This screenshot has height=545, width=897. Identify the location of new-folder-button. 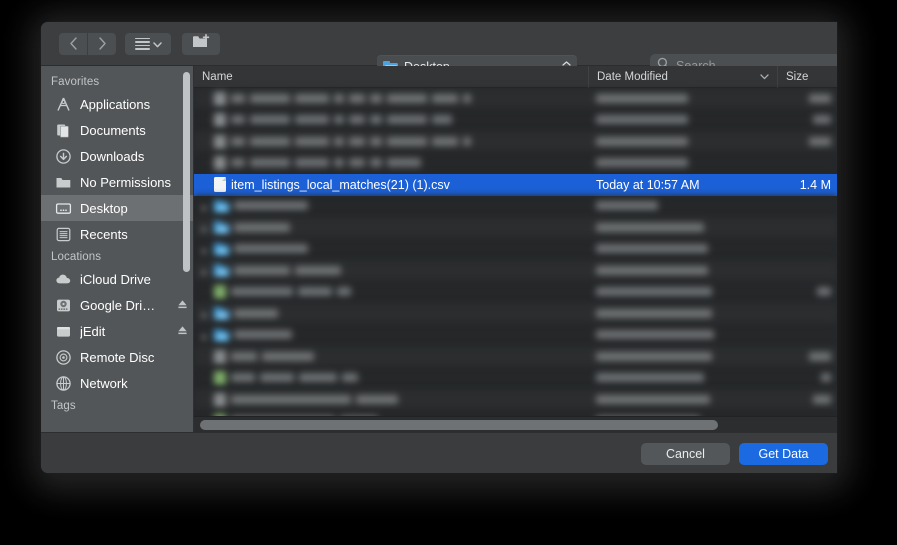
(201, 43).